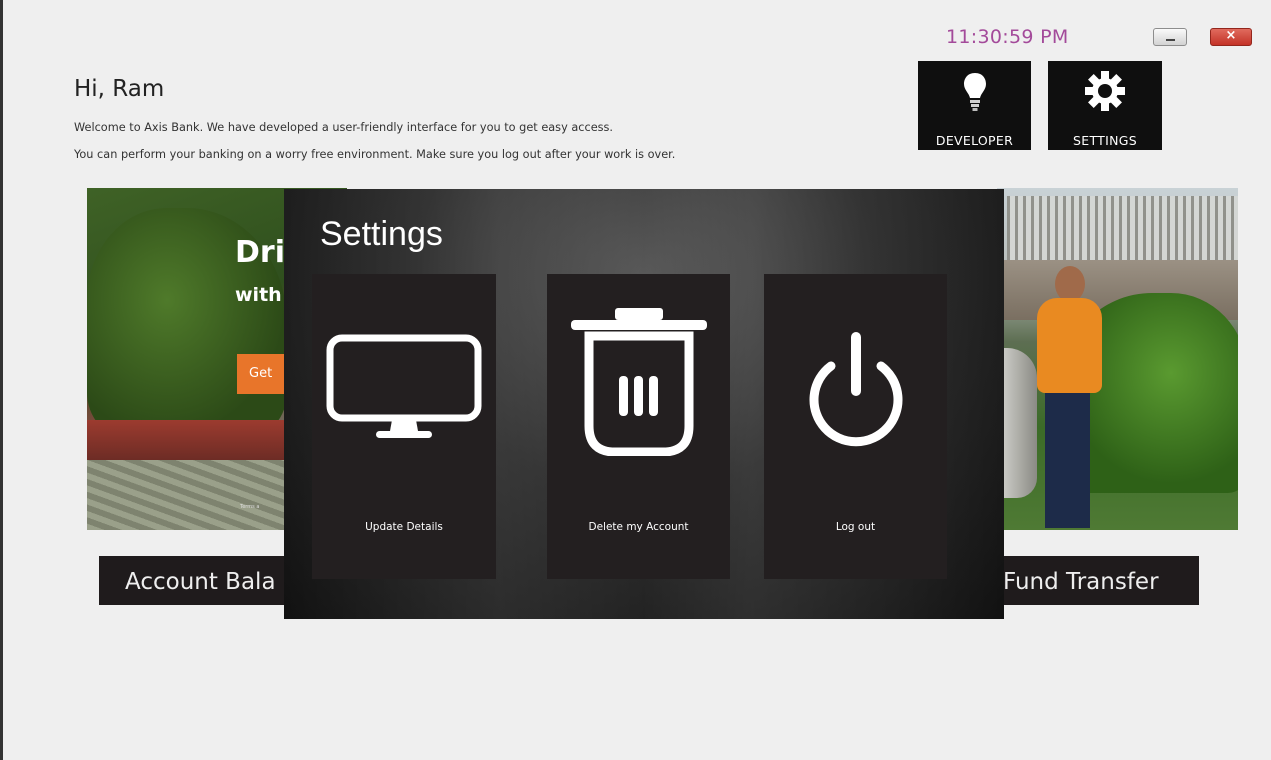  What do you see at coordinates (855, 389) in the screenshot?
I see `power-icon` at bounding box center [855, 389].